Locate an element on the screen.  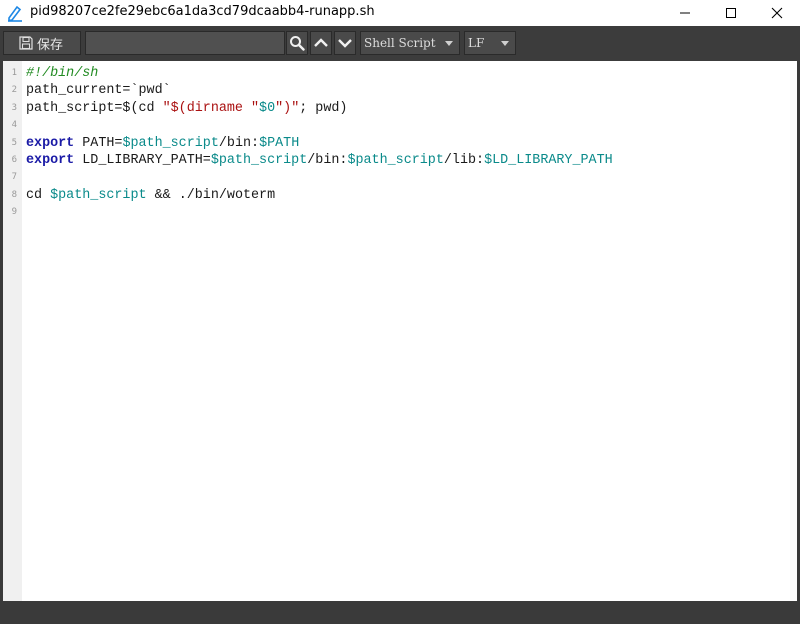
line-number: 7 is located at coordinates (14, 177).